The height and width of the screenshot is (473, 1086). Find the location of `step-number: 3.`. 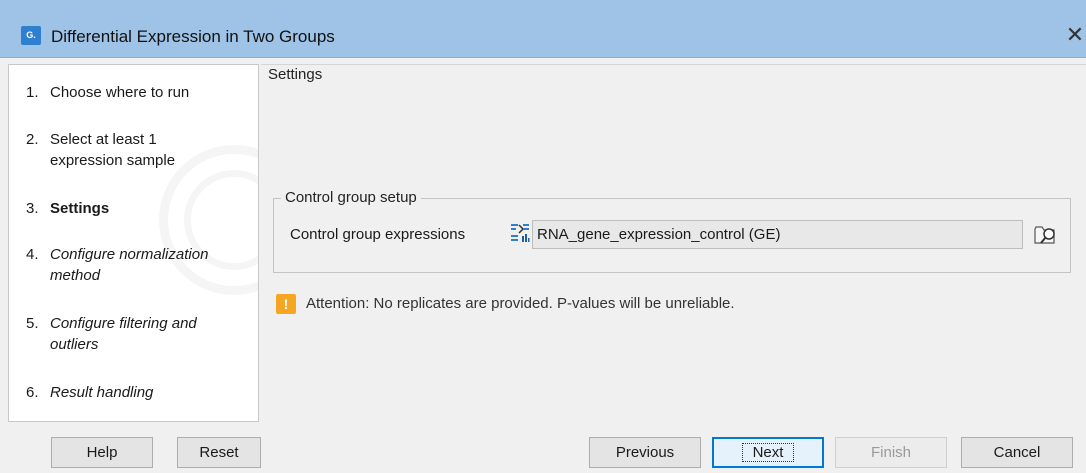

step-number: 3. is located at coordinates (32, 208).